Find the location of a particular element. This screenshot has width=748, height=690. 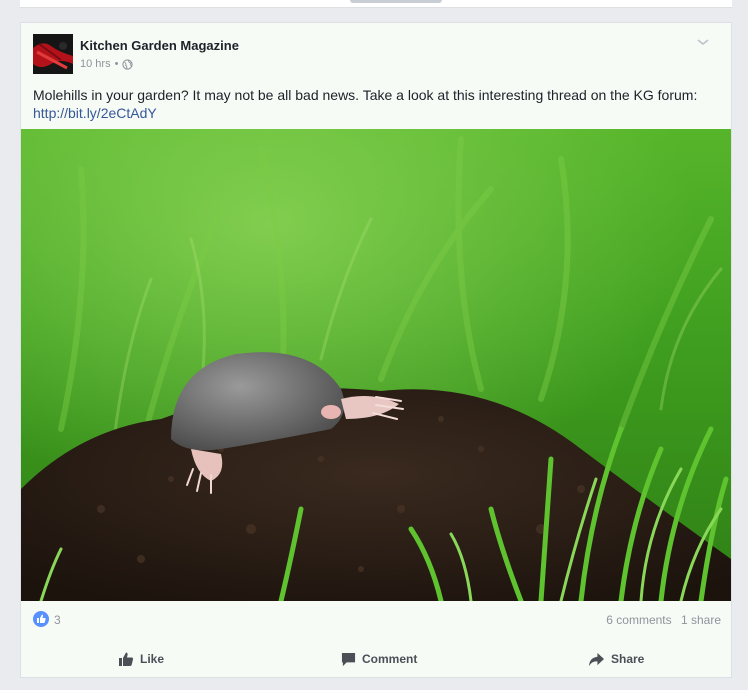

comment-icon is located at coordinates (348, 659).